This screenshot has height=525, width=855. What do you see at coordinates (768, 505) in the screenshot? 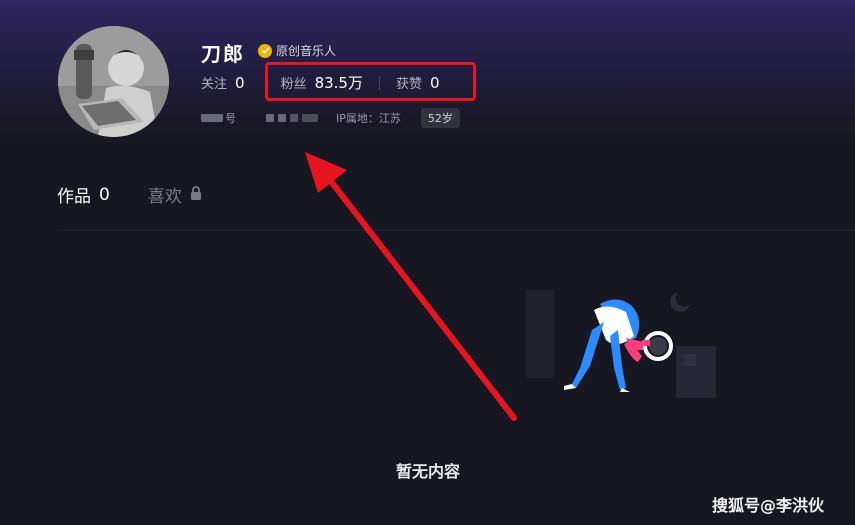
I see `watermark: 搜狐号@李洪伙` at bounding box center [768, 505].